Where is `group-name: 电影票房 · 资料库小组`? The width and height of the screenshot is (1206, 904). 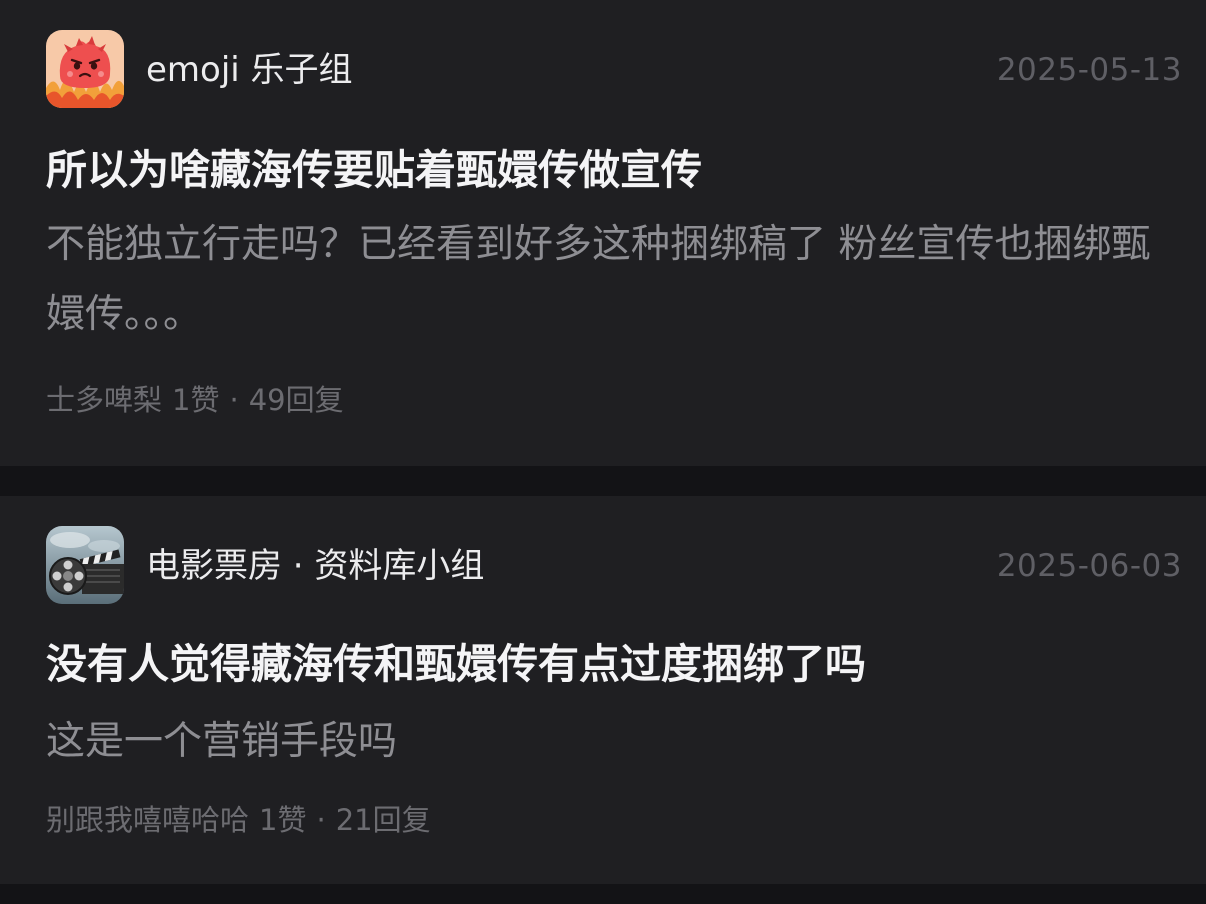
group-name: 电影票房 · 资料库小组 is located at coordinates (315, 566).